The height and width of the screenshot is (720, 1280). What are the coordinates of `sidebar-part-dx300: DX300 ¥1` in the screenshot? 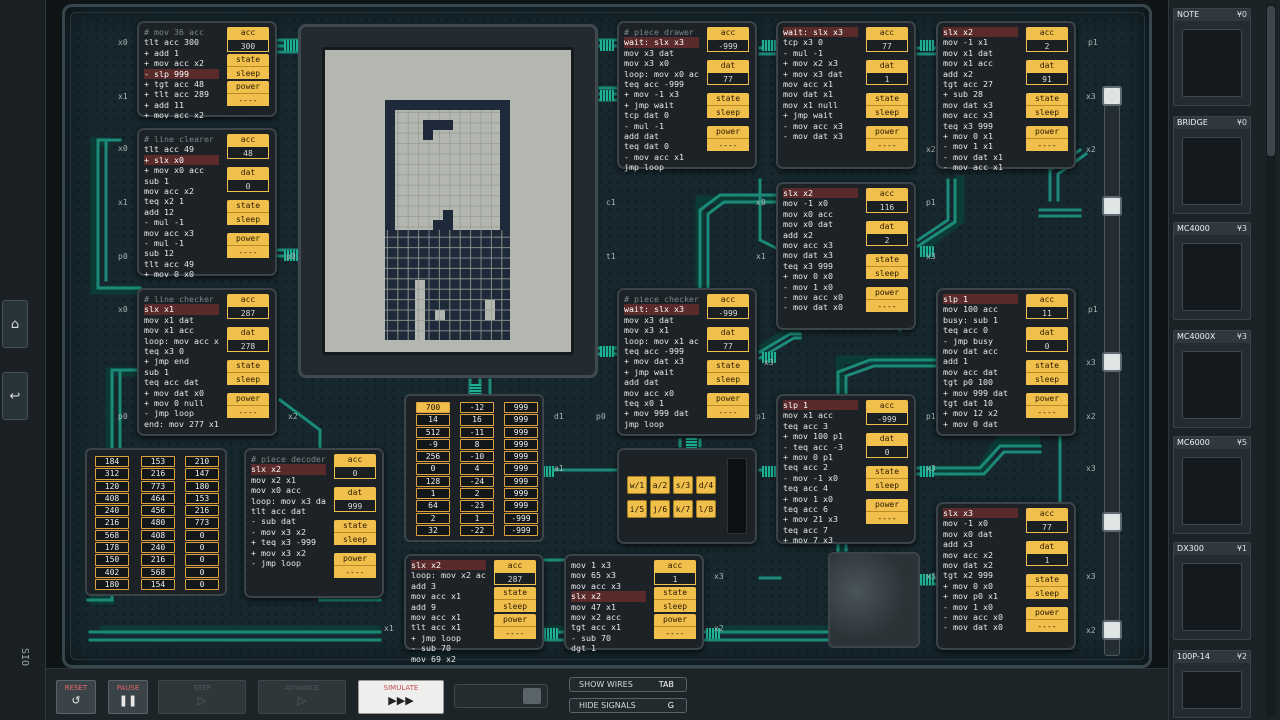 It's located at (1212, 591).